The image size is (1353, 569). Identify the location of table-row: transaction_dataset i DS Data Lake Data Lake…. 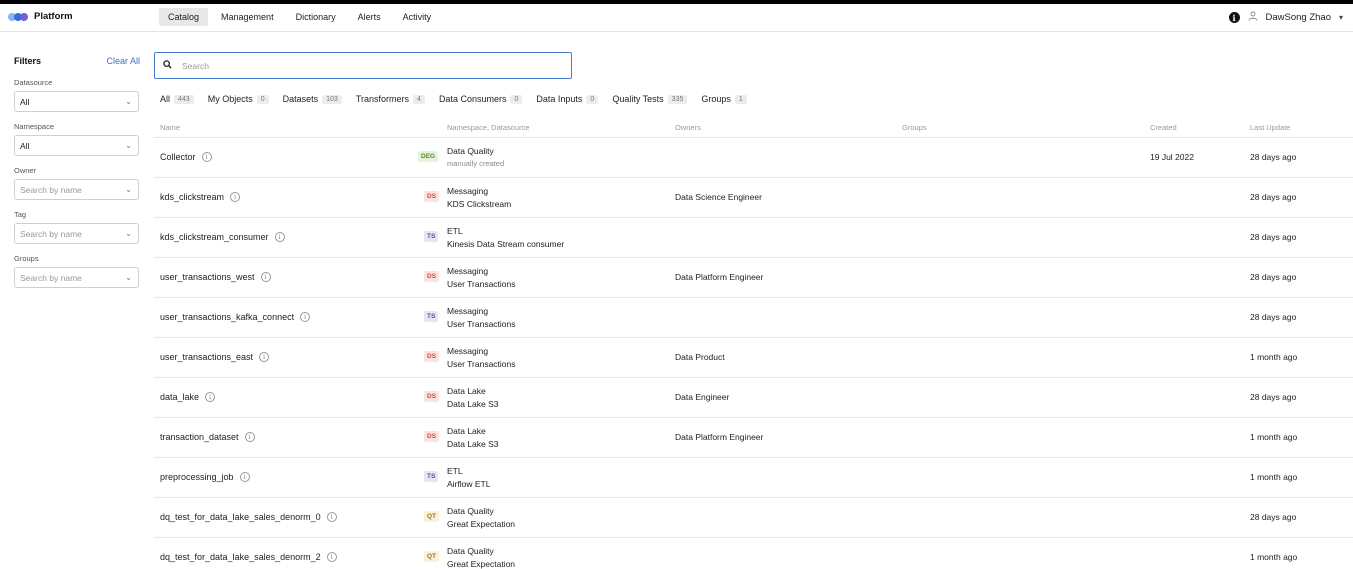
(753, 438).